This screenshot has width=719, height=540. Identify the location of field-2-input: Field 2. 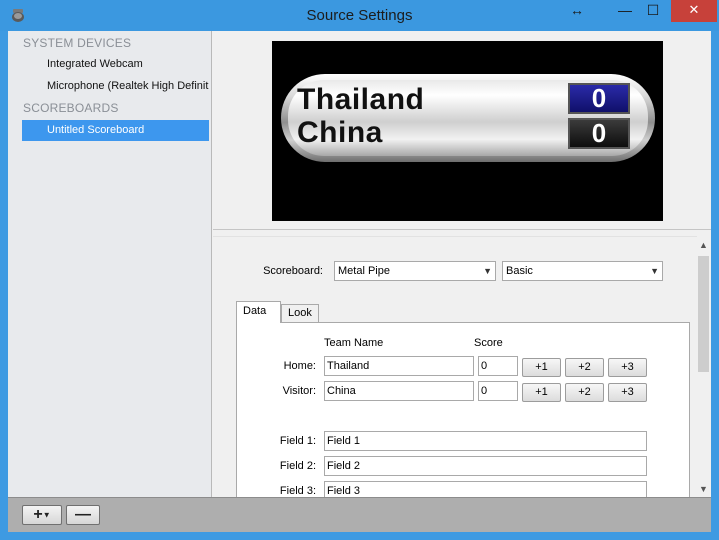
(485, 466).